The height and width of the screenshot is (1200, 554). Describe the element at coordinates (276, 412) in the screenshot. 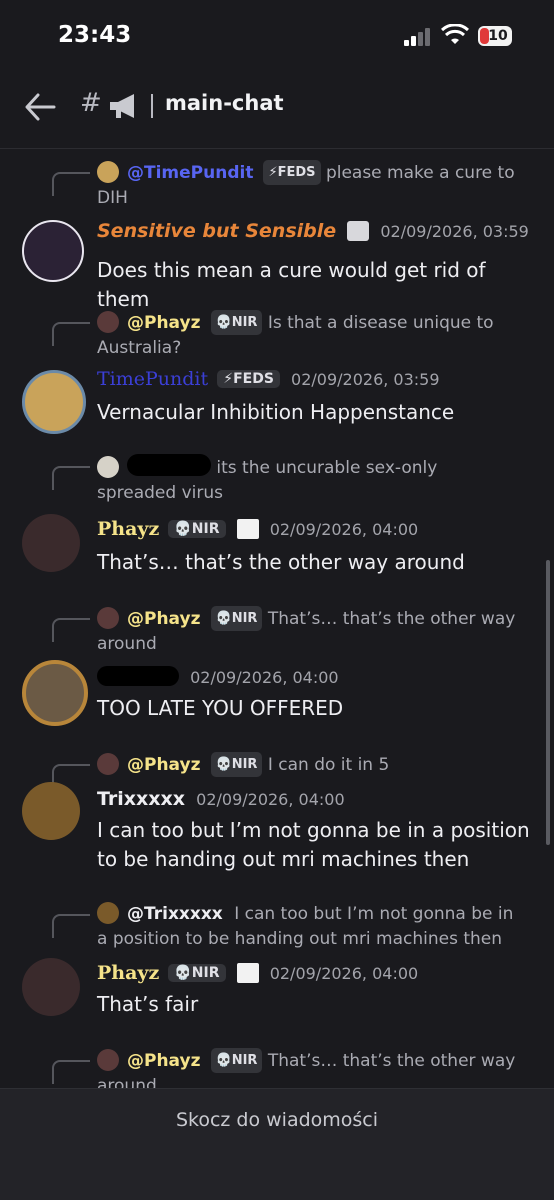

I see `message-content: Vernacular Inhibition Happenstance` at that location.